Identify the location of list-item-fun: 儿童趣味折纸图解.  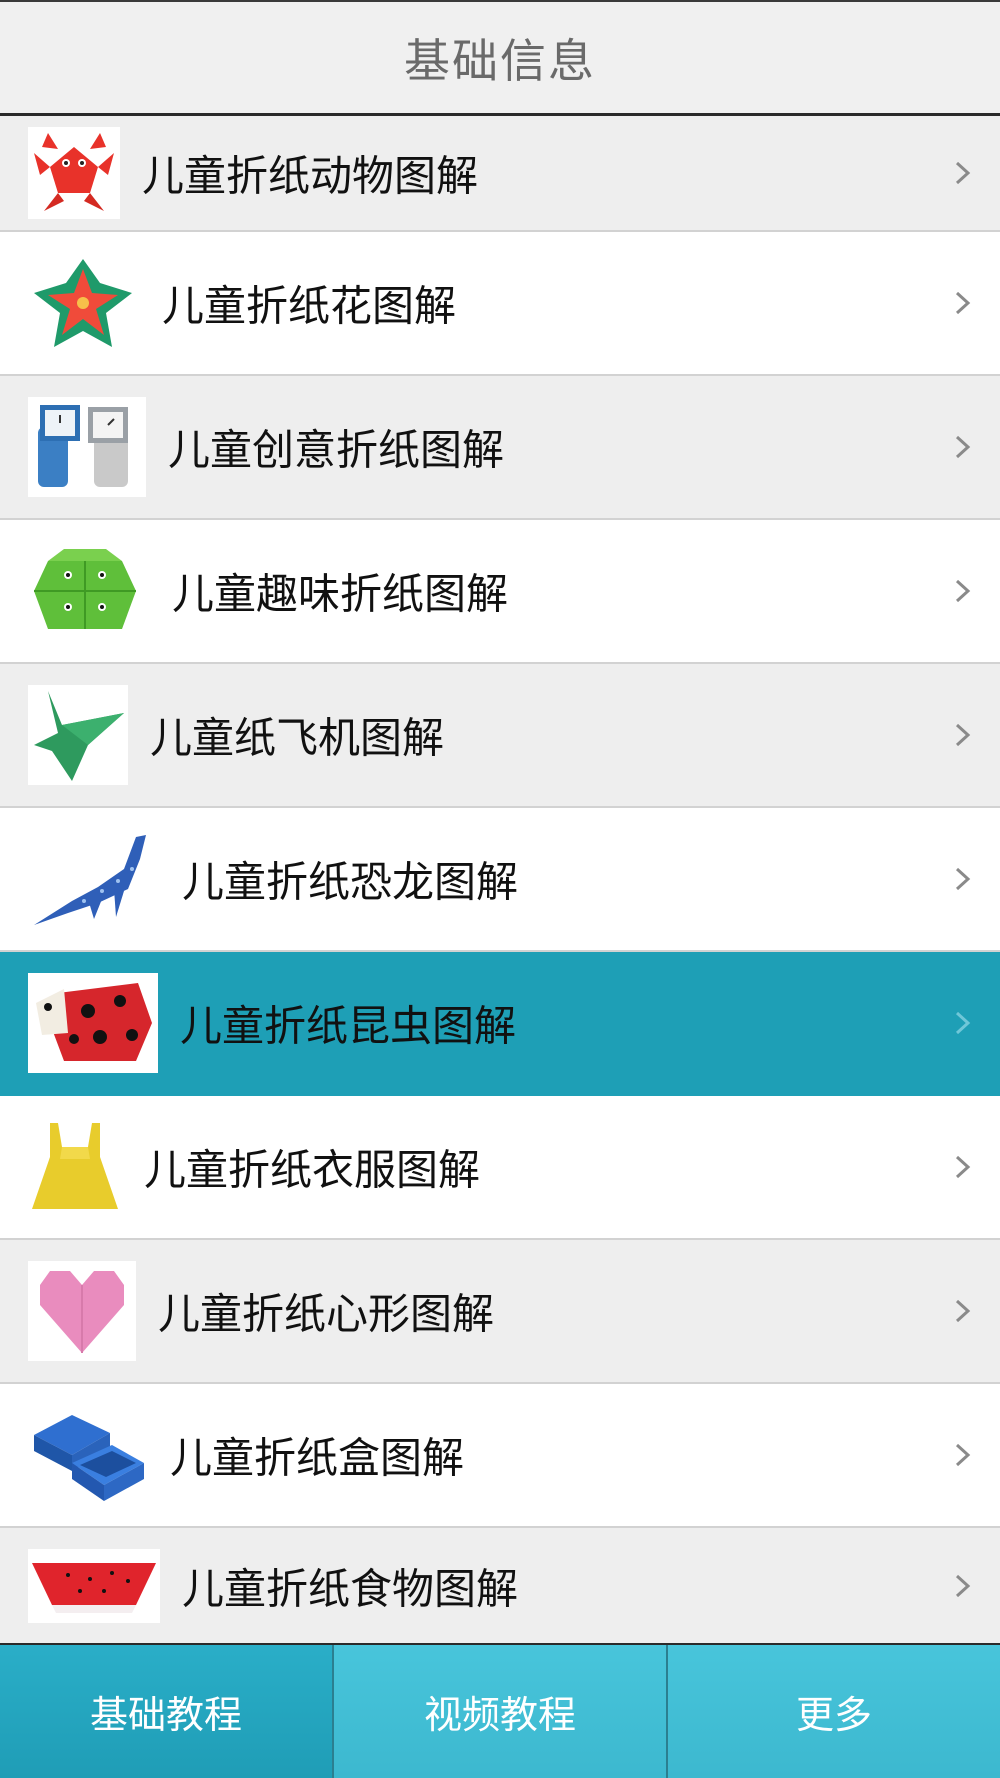
(500, 592).